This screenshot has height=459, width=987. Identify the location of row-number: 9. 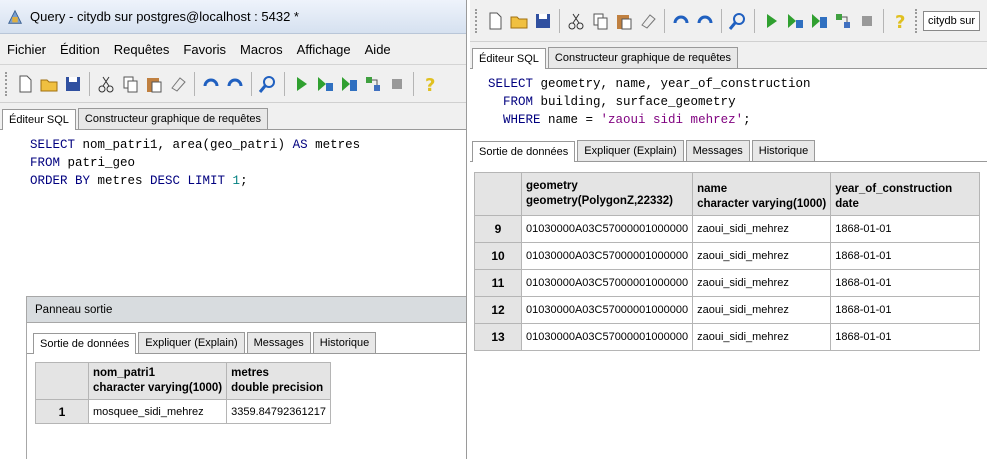
(498, 229).